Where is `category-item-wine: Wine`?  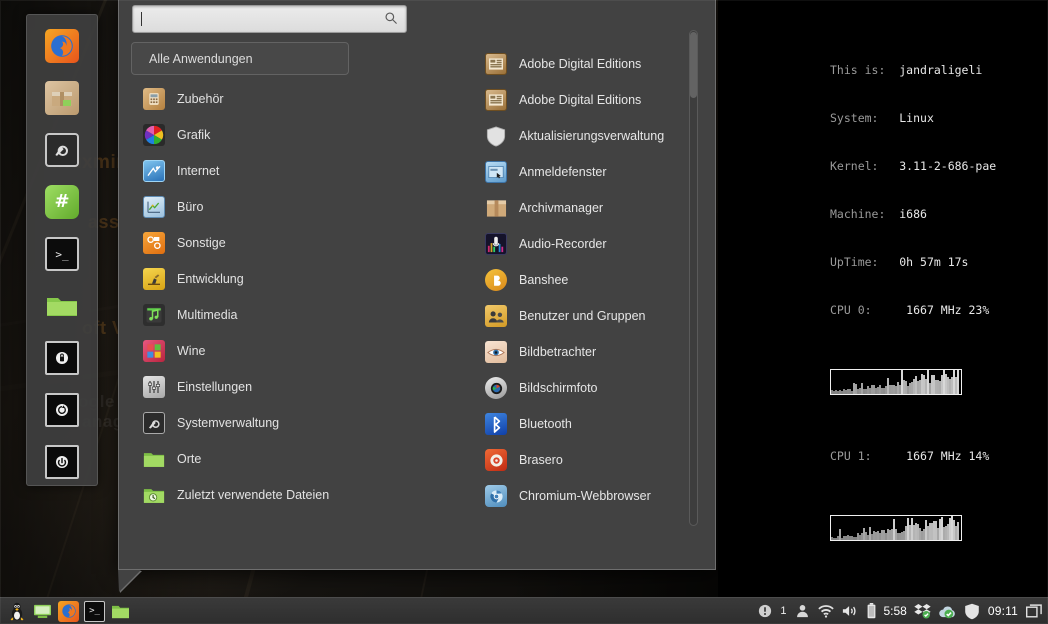 category-item-wine: Wine is located at coordinates (239, 351).